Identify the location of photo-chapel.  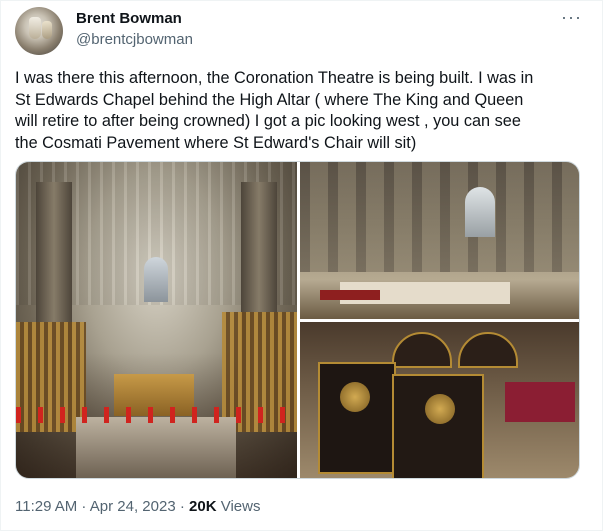
(439, 240).